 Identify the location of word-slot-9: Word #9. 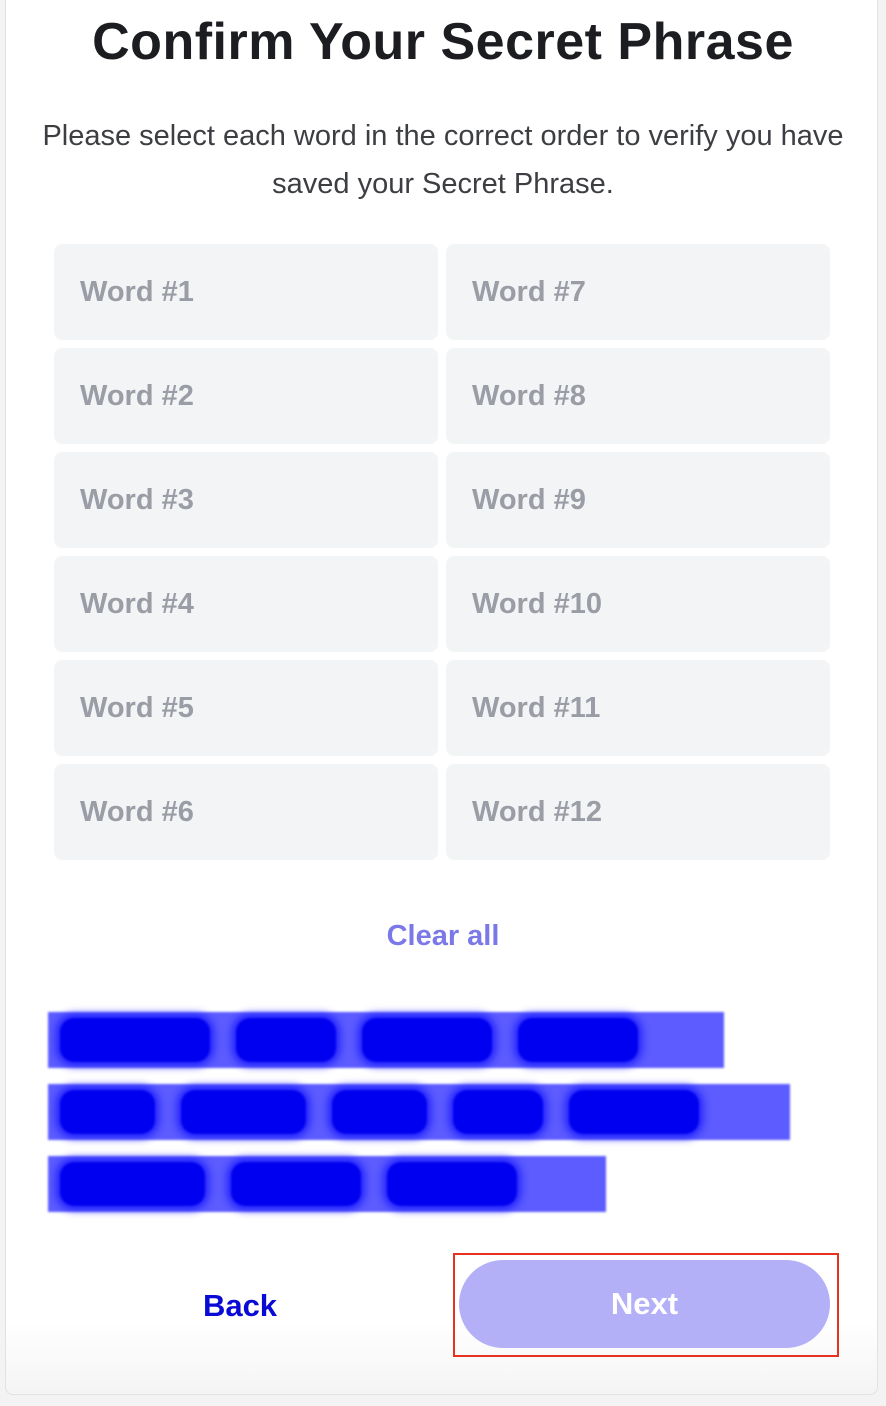
(638, 500).